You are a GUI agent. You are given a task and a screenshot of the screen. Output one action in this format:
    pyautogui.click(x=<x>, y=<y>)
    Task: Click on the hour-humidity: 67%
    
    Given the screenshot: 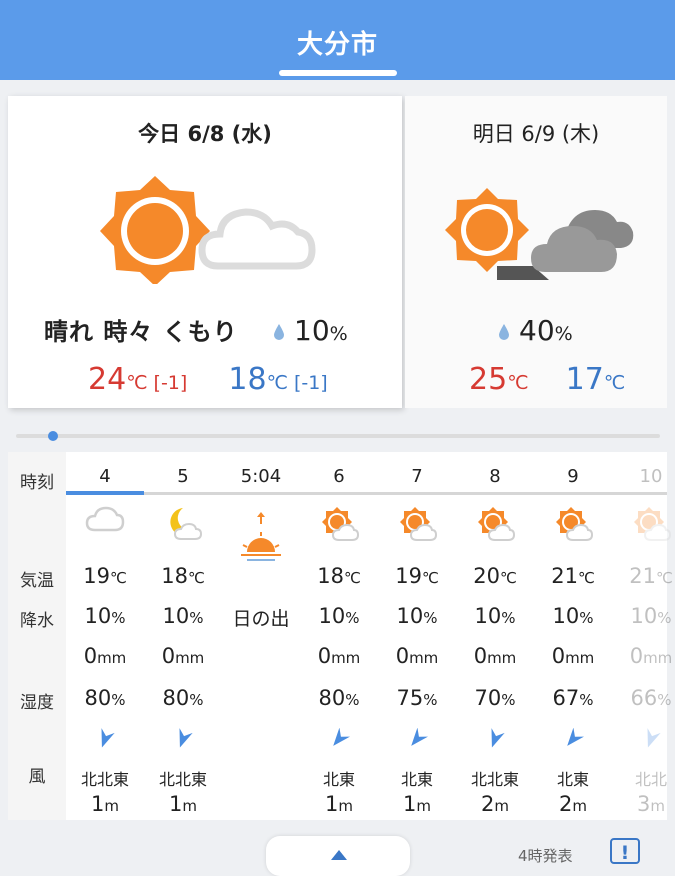 What is the action you would take?
    pyautogui.click(x=573, y=698)
    